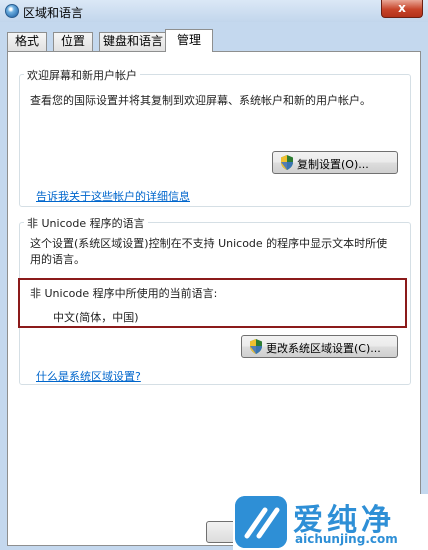 The width and height of the screenshot is (428, 550). Describe the element at coordinates (88, 376) in the screenshot. I see `system-locale-help-link: 什么是系统区域设置?` at that location.